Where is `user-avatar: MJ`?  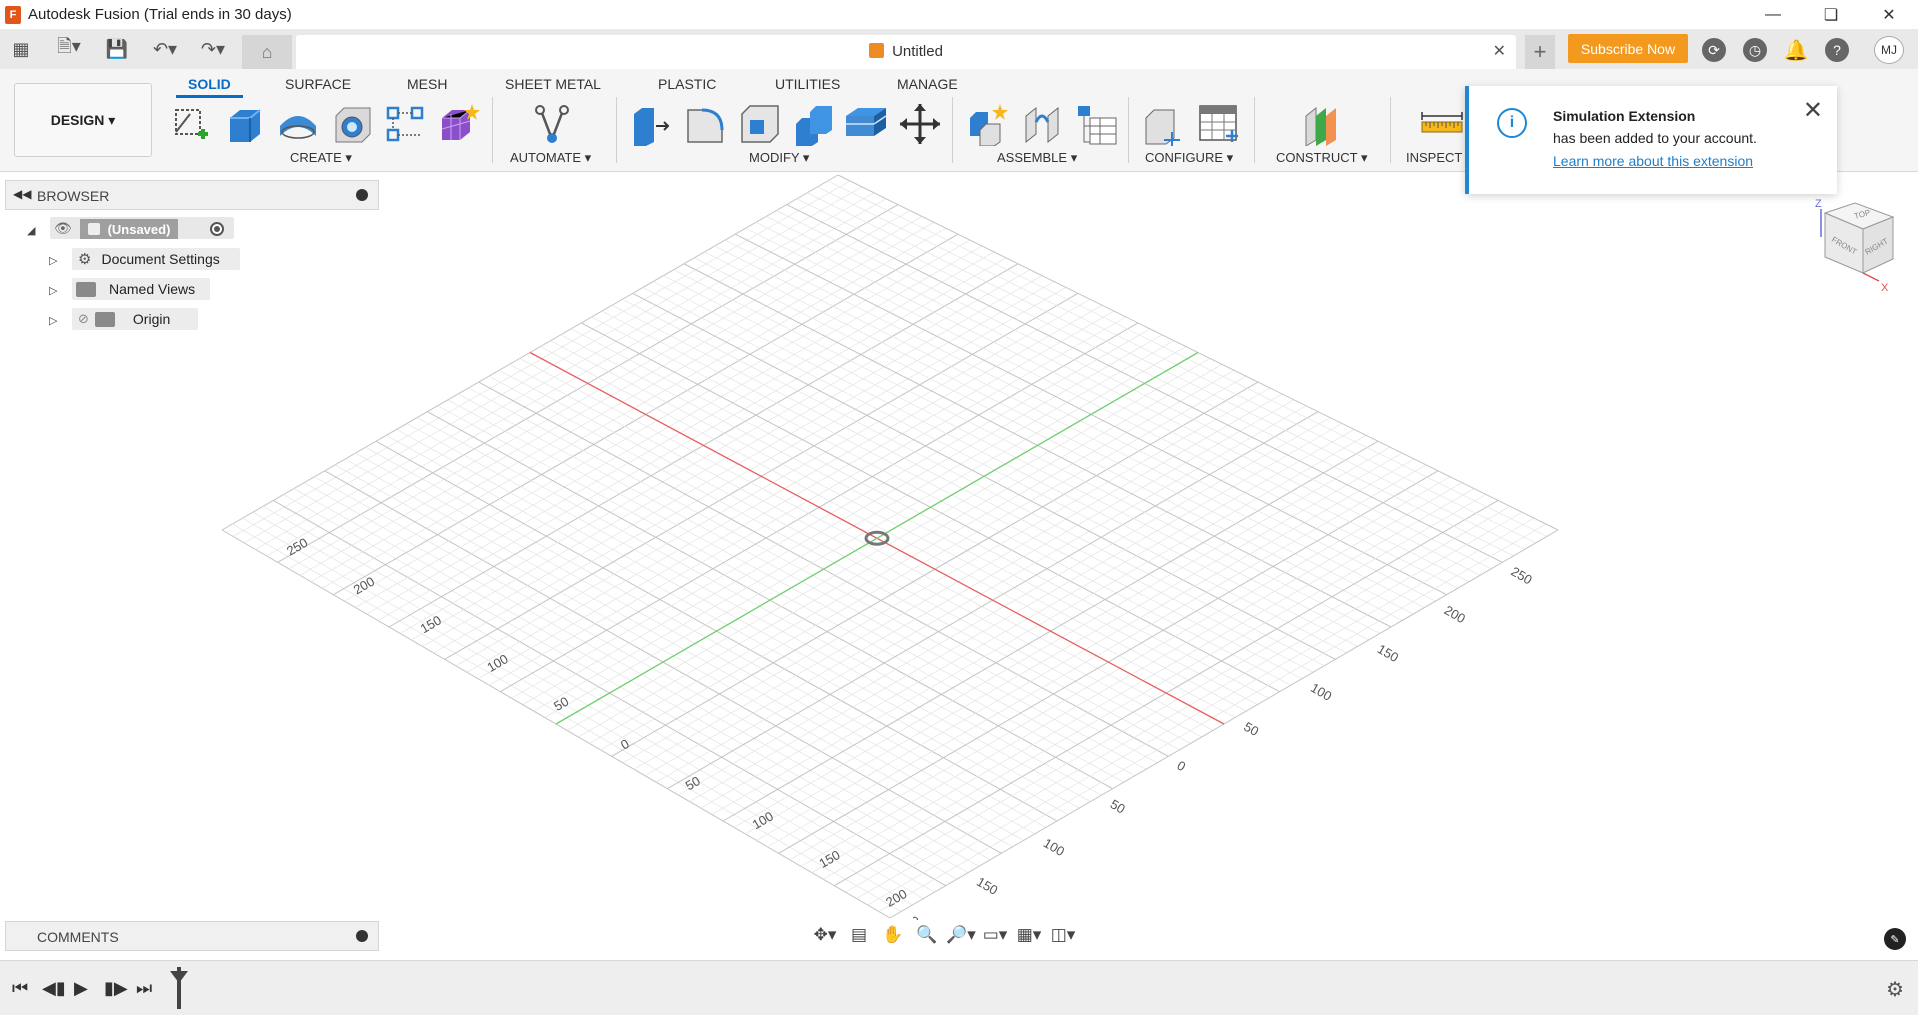
user-avatar: MJ is located at coordinates (1889, 50).